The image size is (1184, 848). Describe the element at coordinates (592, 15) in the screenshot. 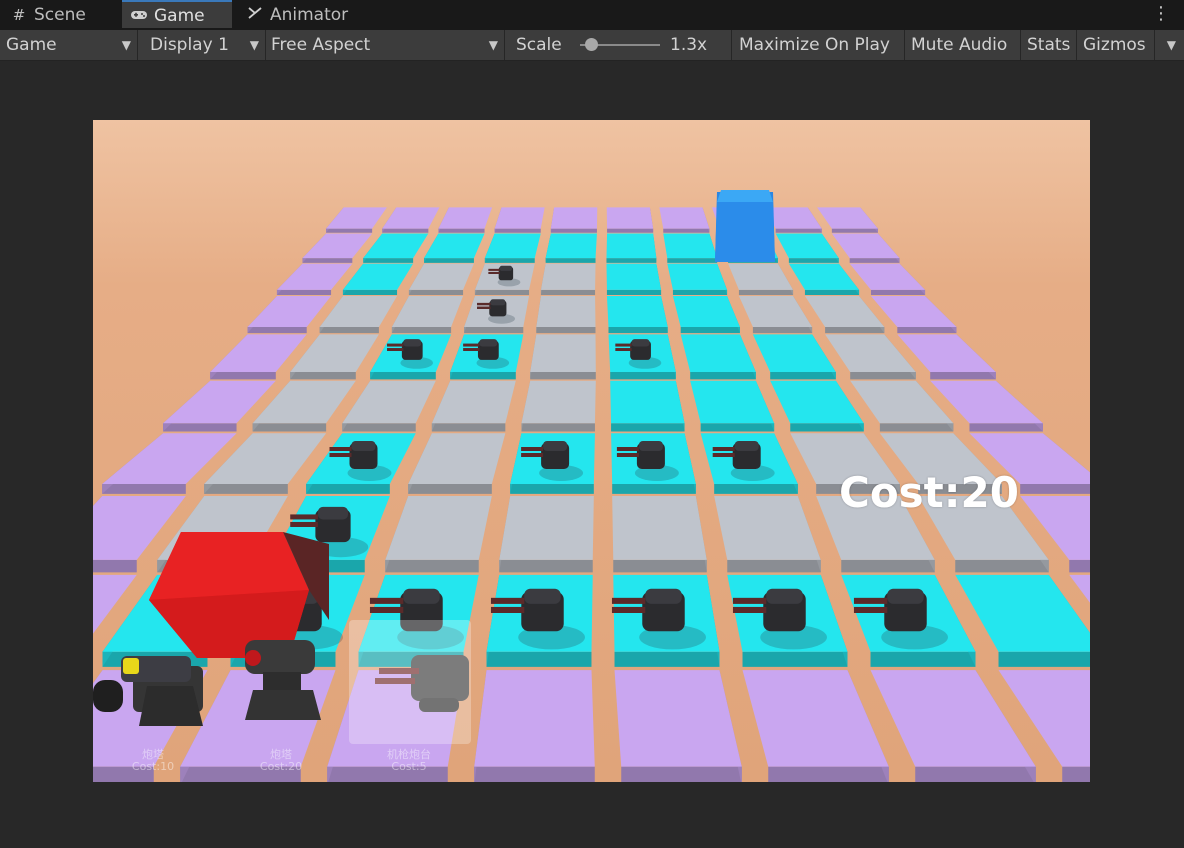

I see `editor-tab-bar: # Scene Game Animator ⋮` at that location.